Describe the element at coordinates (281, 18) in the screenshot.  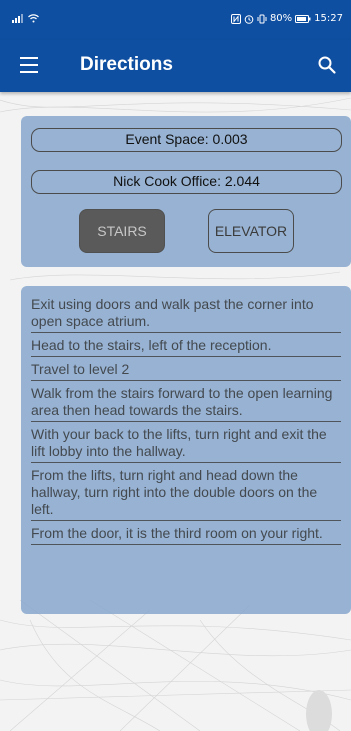
I see `battery-percent: 80%` at that location.